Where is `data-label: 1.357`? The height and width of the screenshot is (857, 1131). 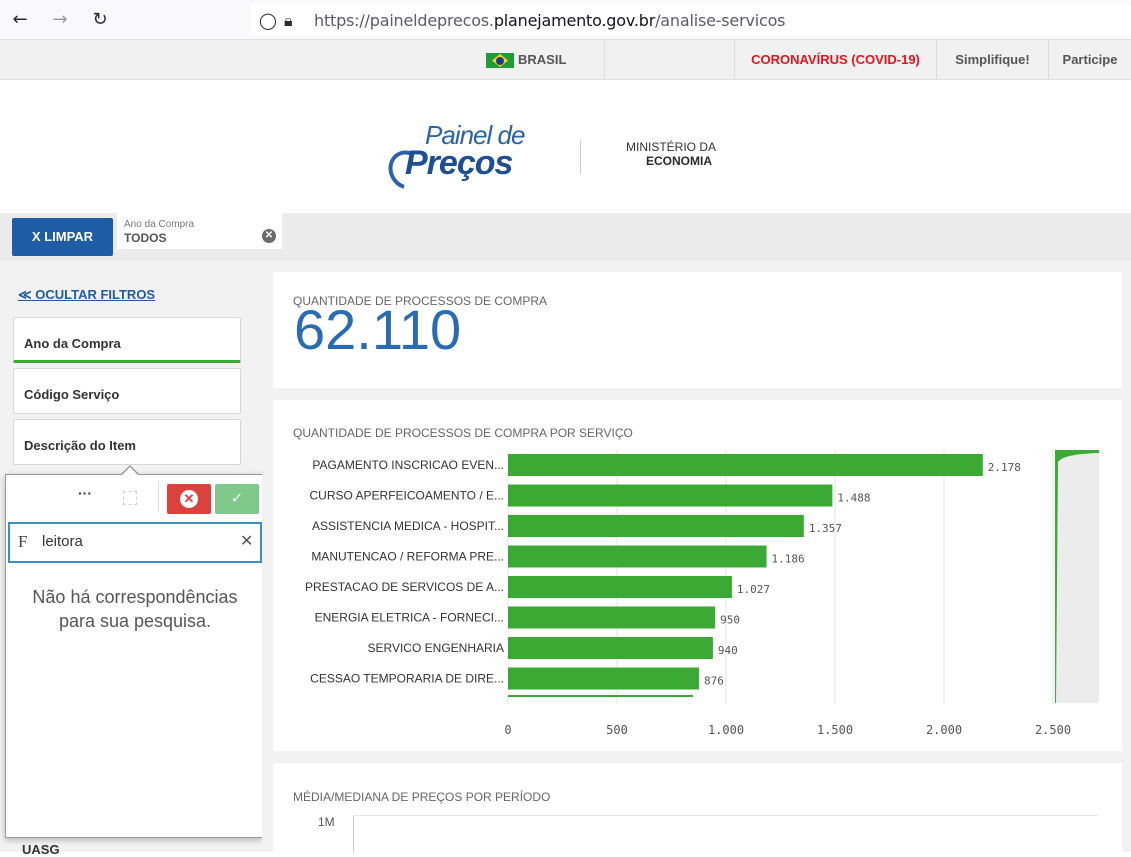 data-label: 1.357 is located at coordinates (825, 528).